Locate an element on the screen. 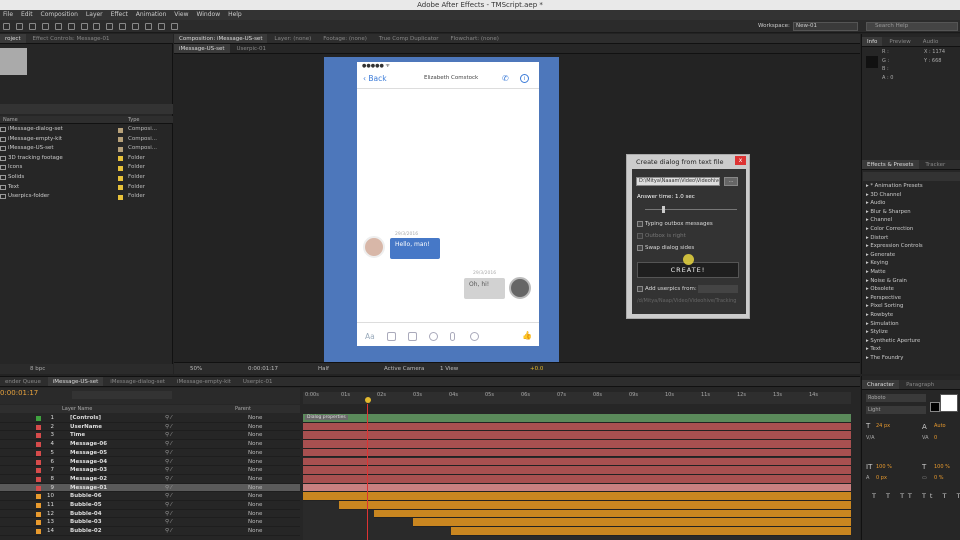 This screenshot has height=540, width=960. layer-name: Bubble-03 is located at coordinates (86, 522).